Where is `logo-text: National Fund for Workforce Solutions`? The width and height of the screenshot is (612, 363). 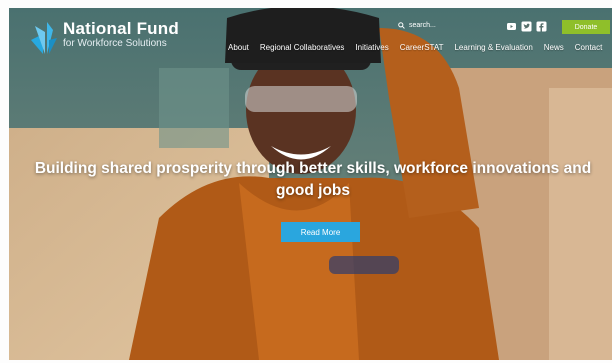
logo-text: National Fund for Workforce Solutions is located at coordinates (121, 34).